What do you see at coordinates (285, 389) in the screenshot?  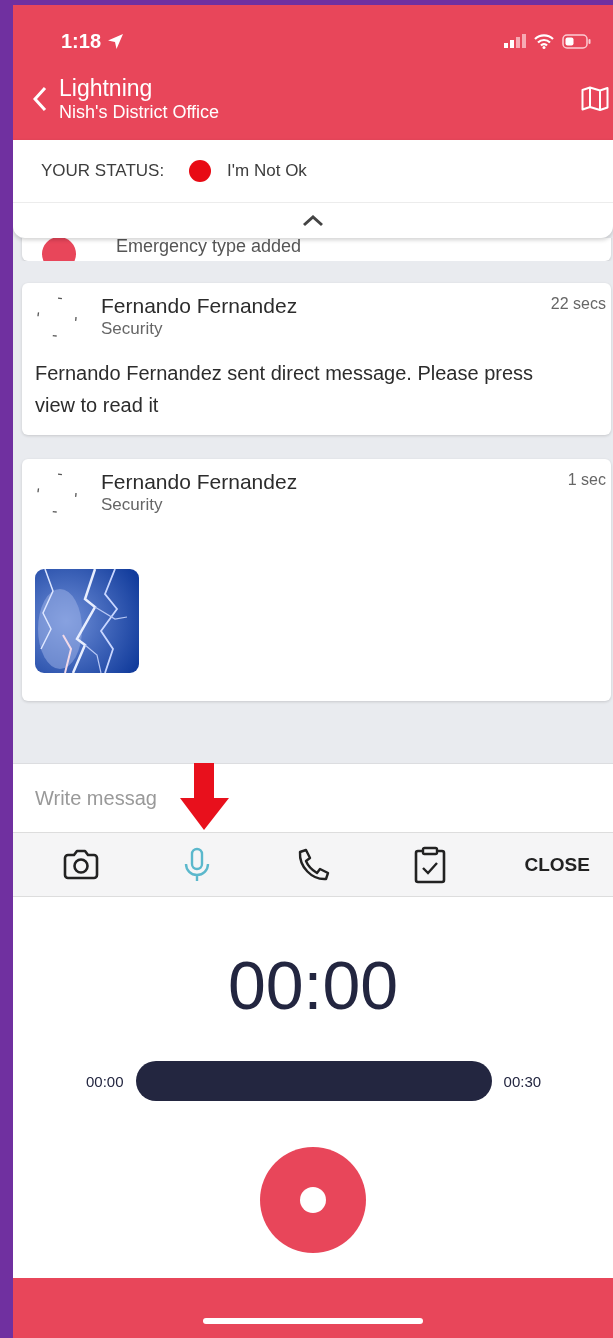 I see `message-text: Fernando Fernandez sent direct message. Please press view to read it` at bounding box center [285, 389].